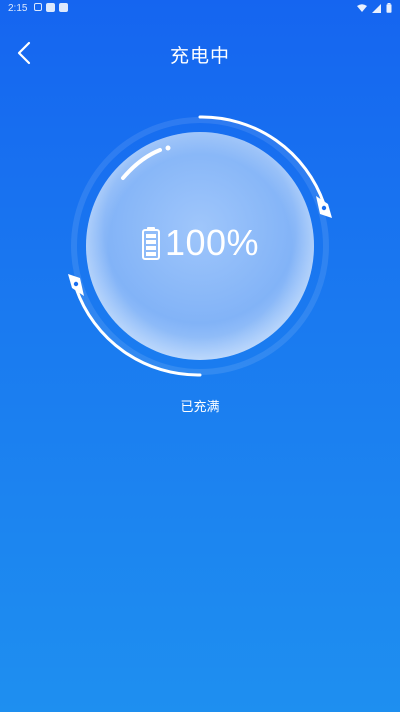  I want to click on battery-icon, so click(150, 243).